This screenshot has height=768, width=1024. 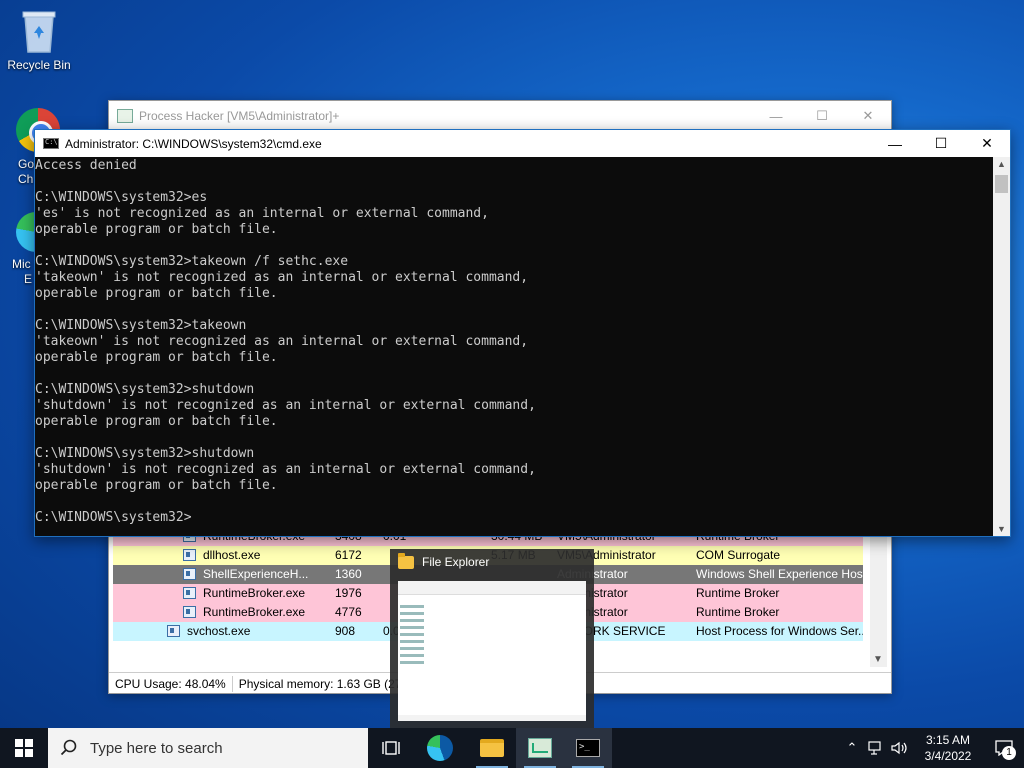 What do you see at coordinates (68, 747) in the screenshot?
I see `search-icon` at bounding box center [68, 747].